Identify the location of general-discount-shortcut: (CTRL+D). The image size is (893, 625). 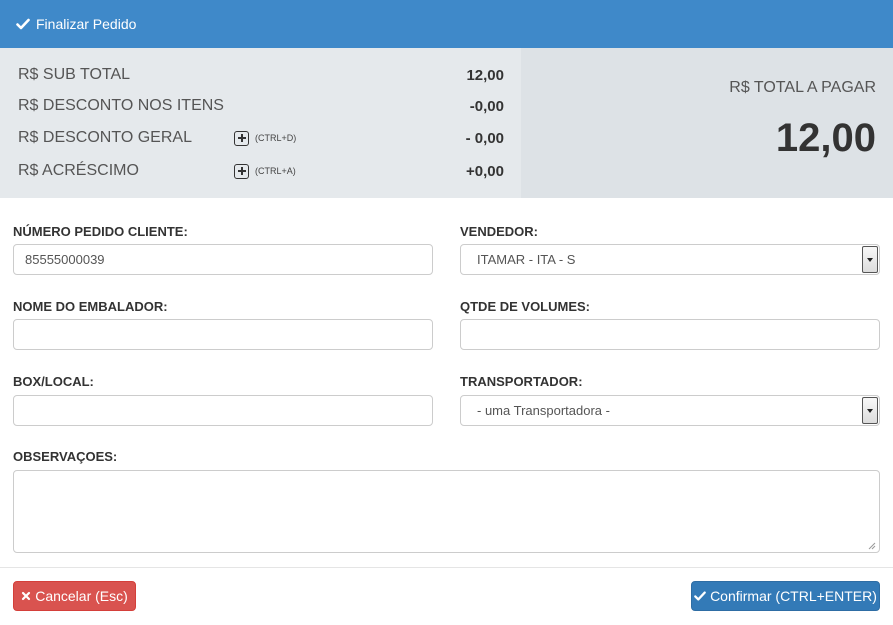
(265, 138).